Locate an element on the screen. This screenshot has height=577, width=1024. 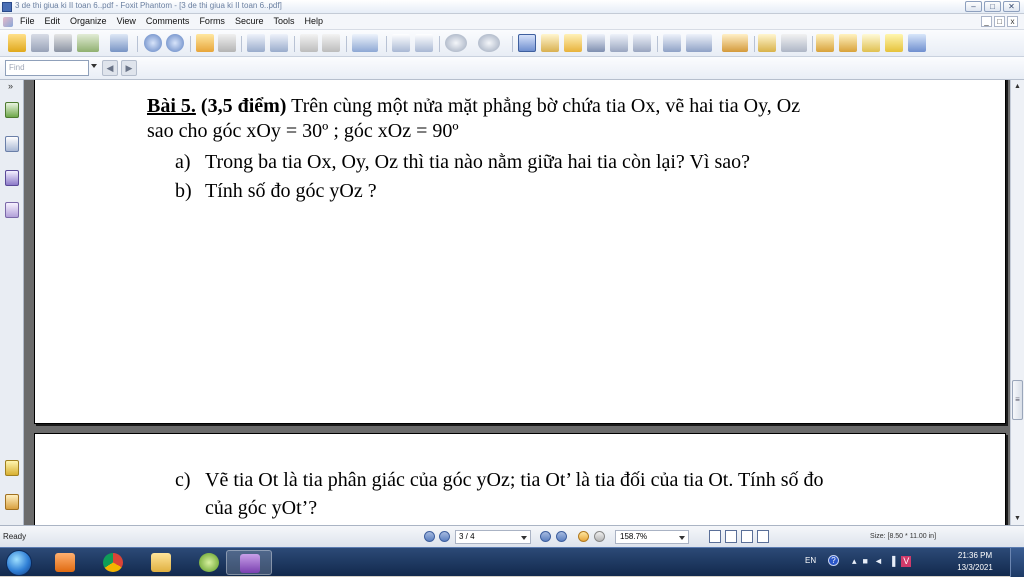
doc-minimize-button: _ is located at coordinates (986, 21).